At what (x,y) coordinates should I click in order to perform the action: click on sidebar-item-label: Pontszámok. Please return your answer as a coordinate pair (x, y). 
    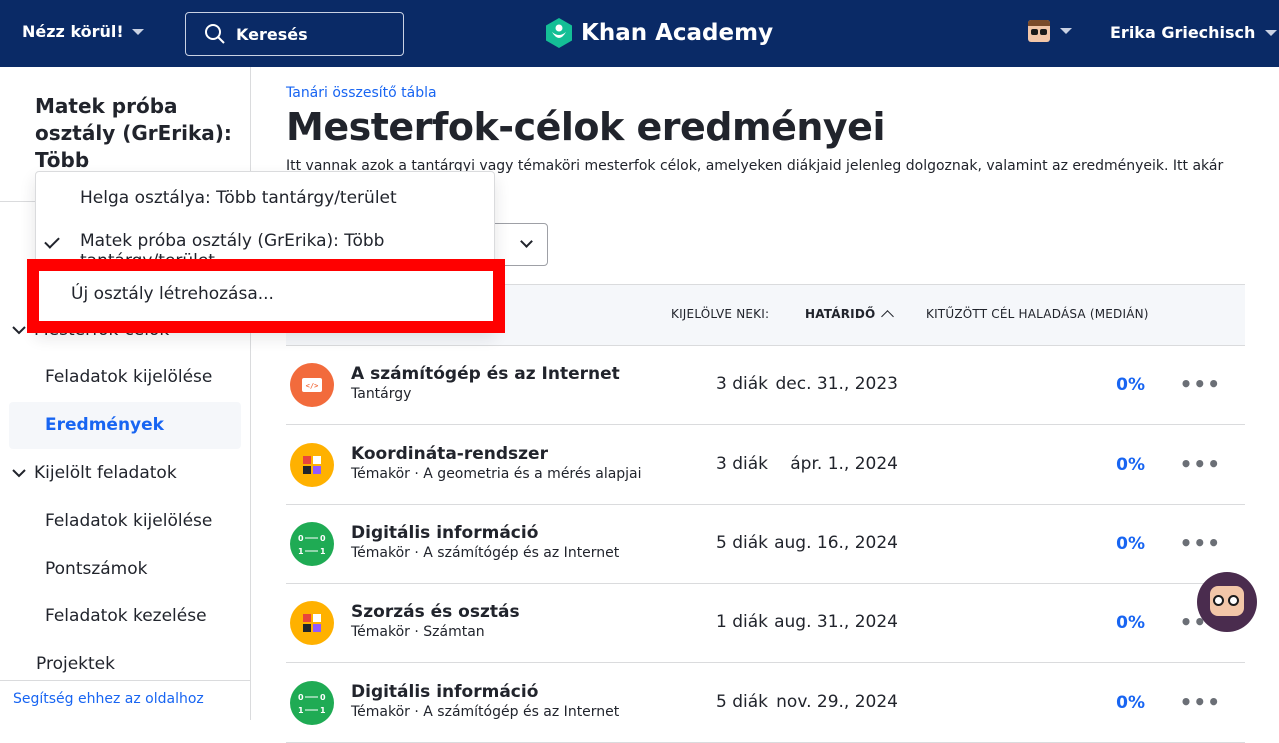
    Looking at the image, I should click on (96, 569).